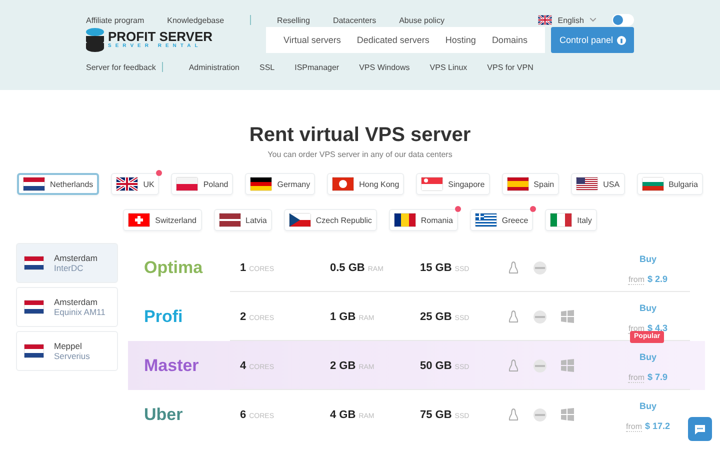 The height and width of the screenshot is (450, 720). What do you see at coordinates (312, 40) in the screenshot?
I see `nav-link: Virtual servers` at bounding box center [312, 40].